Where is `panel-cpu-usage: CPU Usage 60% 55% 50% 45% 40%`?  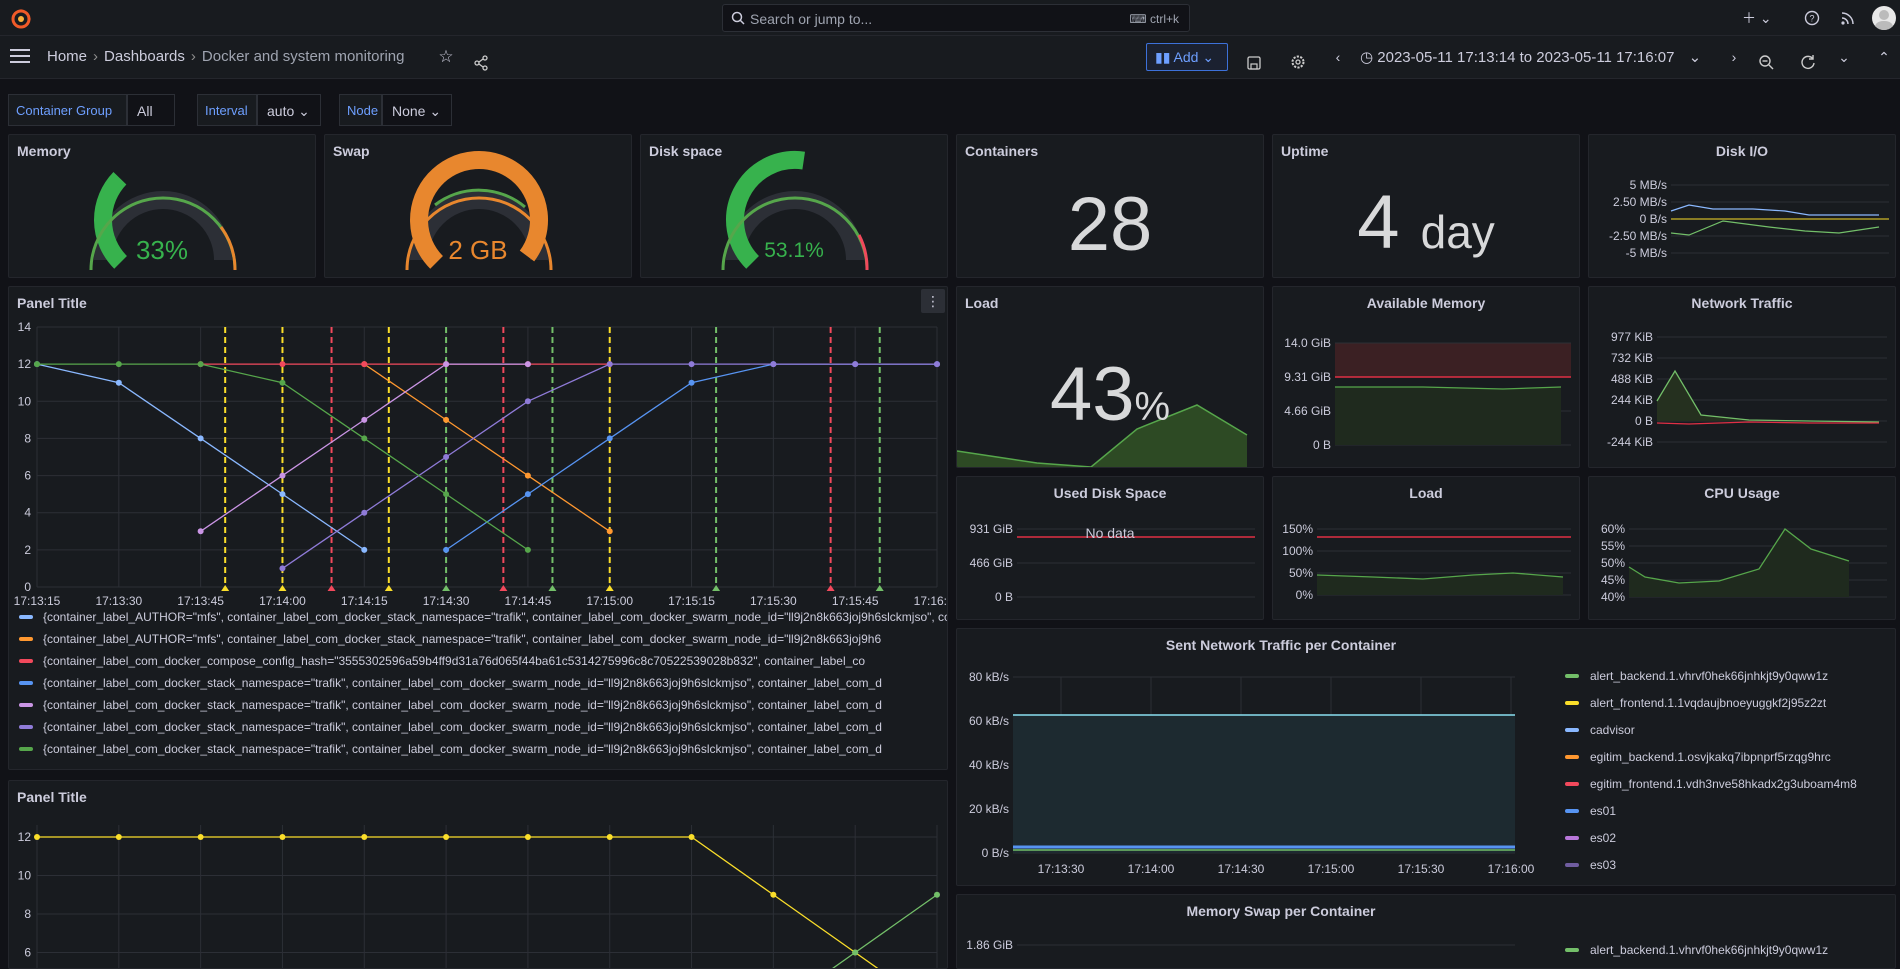 panel-cpu-usage: CPU Usage 60% 55% 50% 45% 40% is located at coordinates (1742, 548).